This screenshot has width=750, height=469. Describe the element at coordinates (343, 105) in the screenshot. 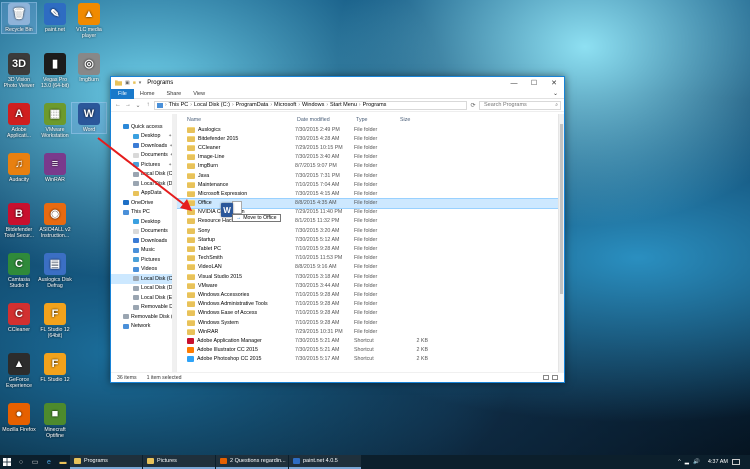

I see `breadcrumb-item: Start Menu` at that location.